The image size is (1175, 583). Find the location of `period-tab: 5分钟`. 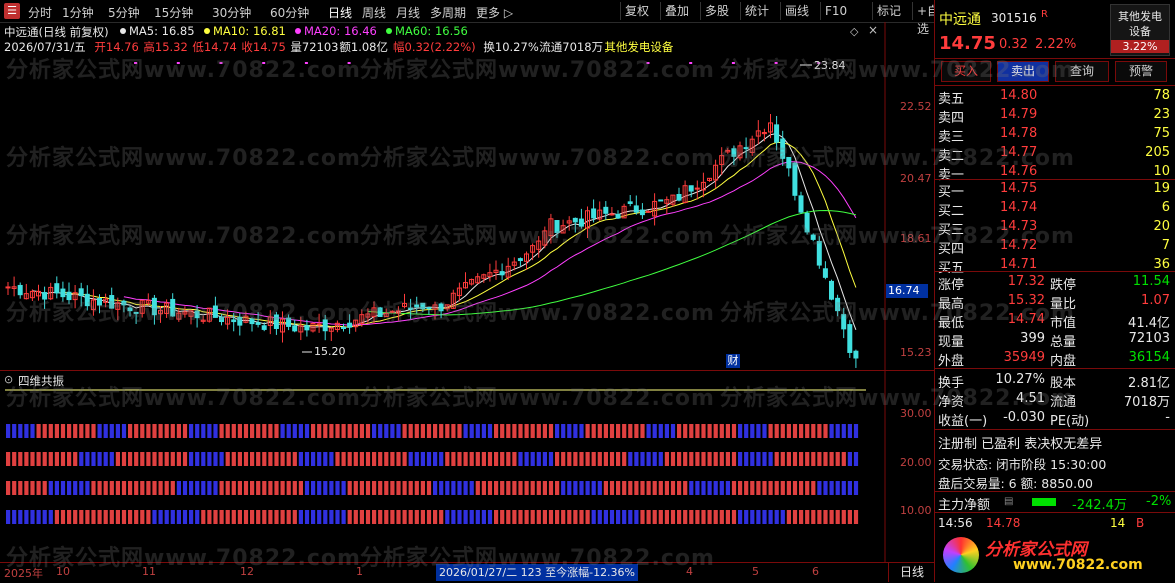

period-tab: 5分钟 is located at coordinates (124, 12).